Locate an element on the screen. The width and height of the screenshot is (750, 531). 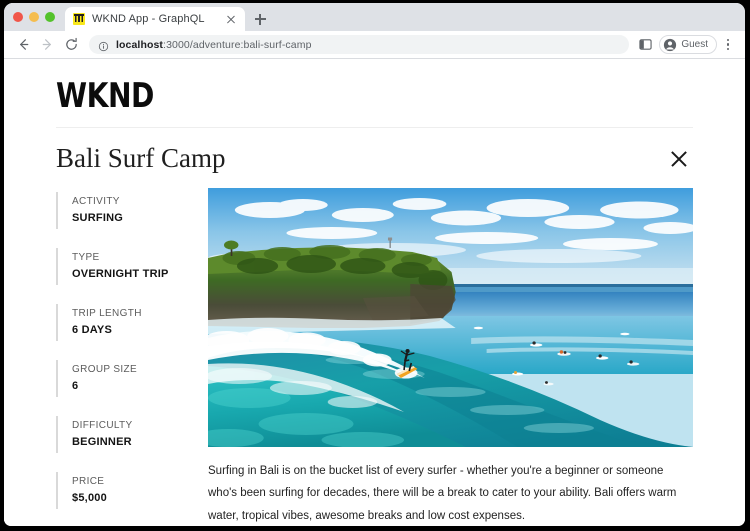
address-bar-text: localhost:3000/adventure:bali-surf-camp is located at coordinates (214, 45).